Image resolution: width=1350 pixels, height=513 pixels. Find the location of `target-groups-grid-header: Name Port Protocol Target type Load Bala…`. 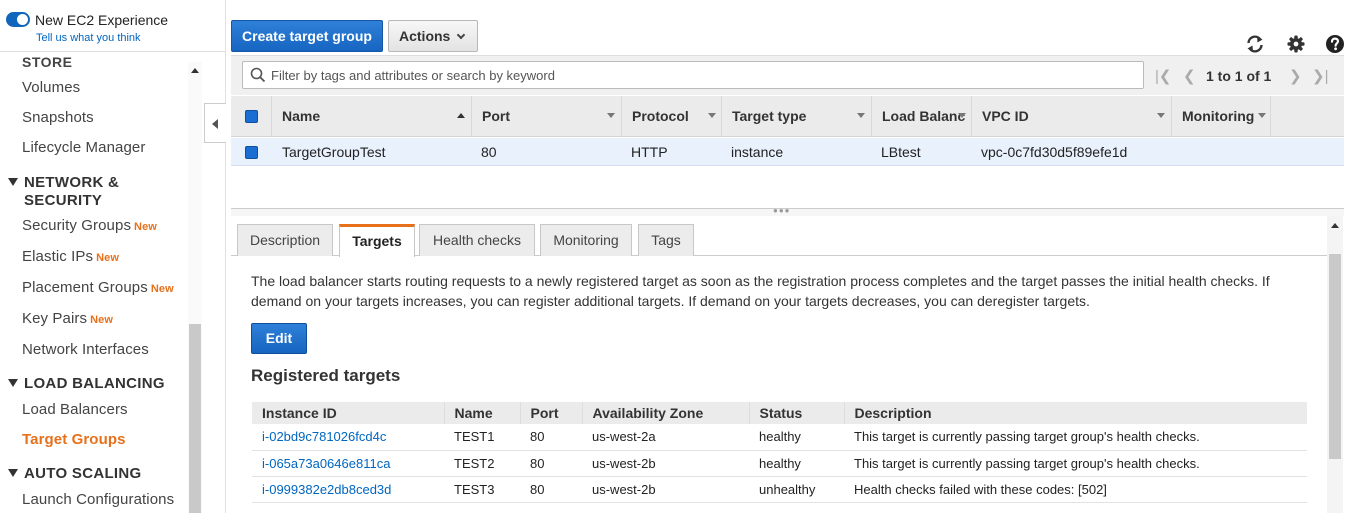

target-groups-grid-header: Name Port Protocol Target type Load Bala… is located at coordinates (787, 116).